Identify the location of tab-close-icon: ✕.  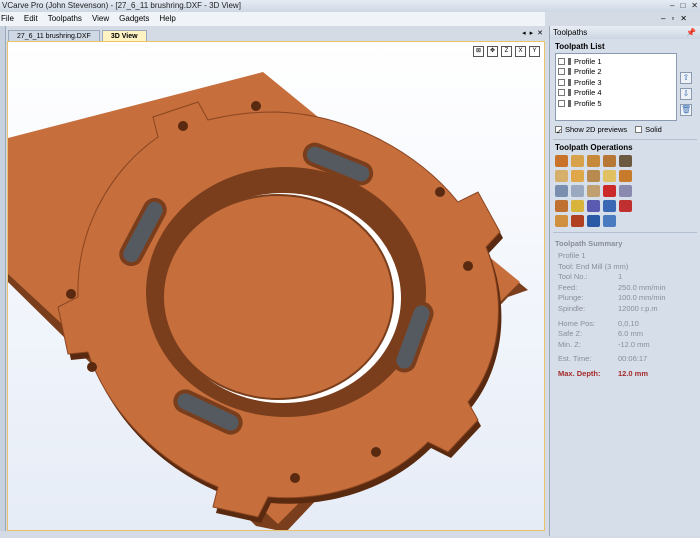
(540, 33).